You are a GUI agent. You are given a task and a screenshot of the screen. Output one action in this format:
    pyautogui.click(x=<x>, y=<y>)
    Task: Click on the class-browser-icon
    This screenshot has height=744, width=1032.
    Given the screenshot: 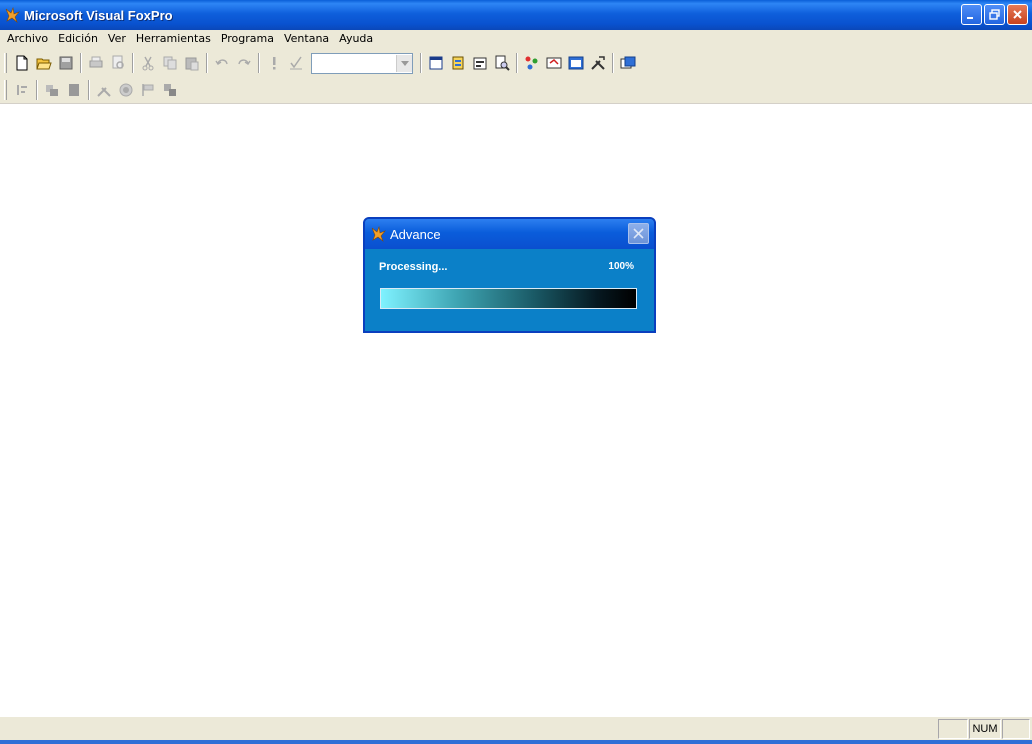 What is the action you would take?
    pyautogui.click(x=531, y=63)
    